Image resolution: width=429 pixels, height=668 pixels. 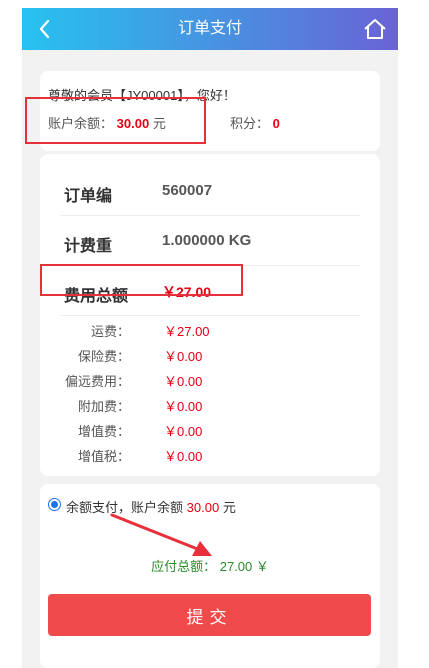 What do you see at coordinates (161, 534) in the screenshot?
I see `annotation-arrow-icon` at bounding box center [161, 534].